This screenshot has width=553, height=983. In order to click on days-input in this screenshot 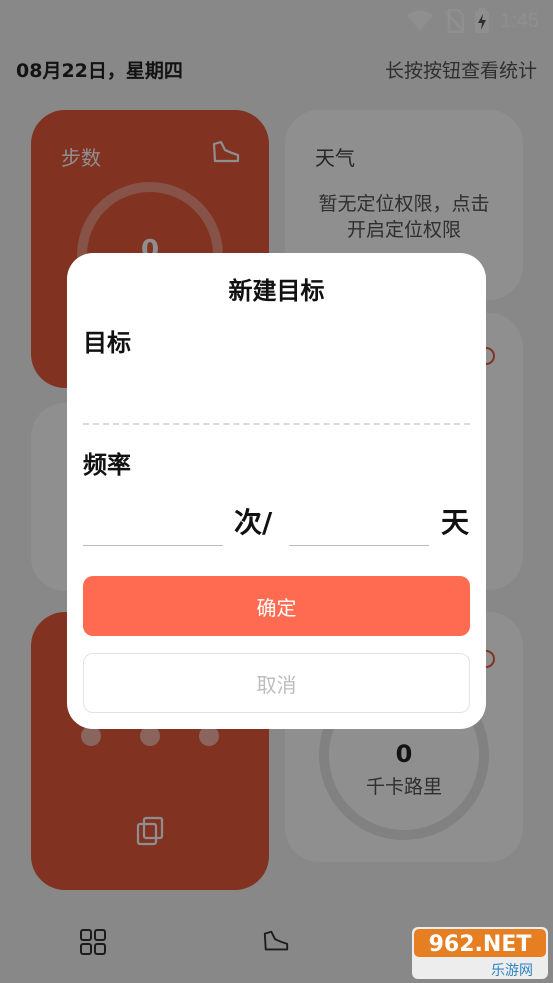, I will do `click(359, 522)`.